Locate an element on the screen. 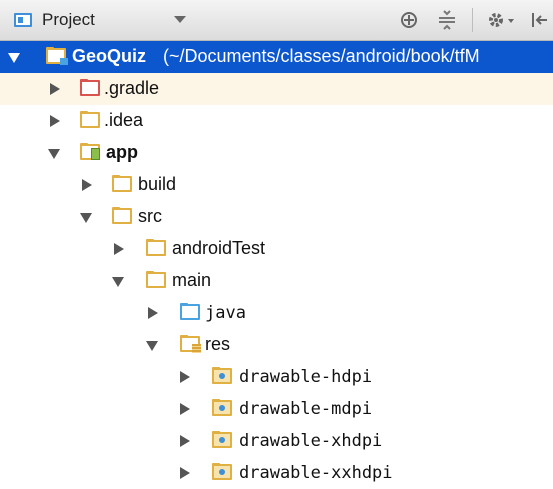 This screenshot has height=489, width=553. tree-node-label: drawable-xhdpi is located at coordinates (311, 441).